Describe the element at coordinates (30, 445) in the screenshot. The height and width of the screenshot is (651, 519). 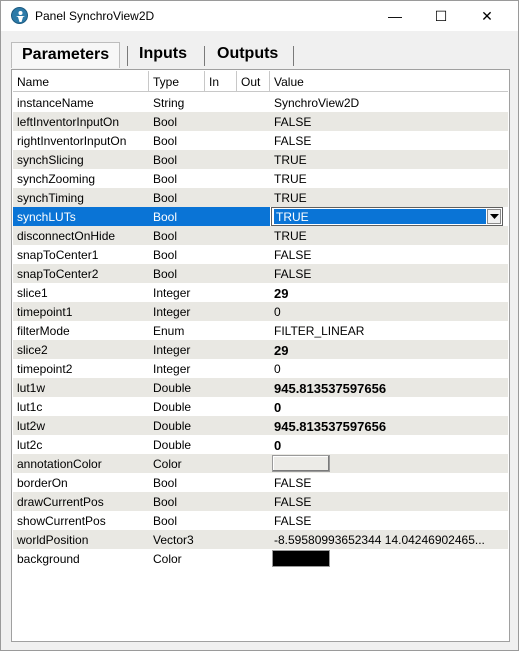
I see `param-name: lut2c` at that location.